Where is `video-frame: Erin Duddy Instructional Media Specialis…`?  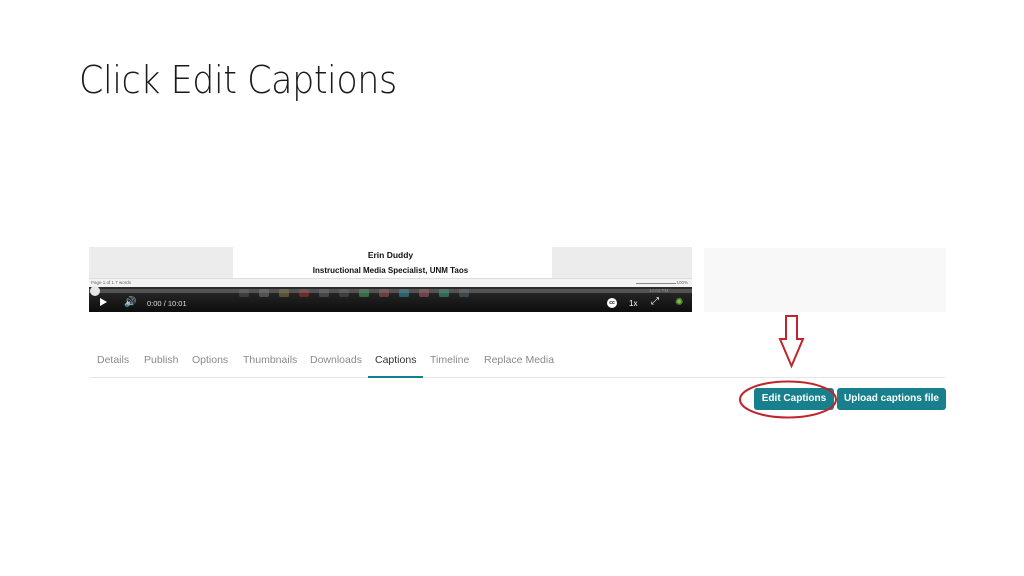
video-frame: Erin Duddy Instructional Media Specialis… is located at coordinates (390, 262).